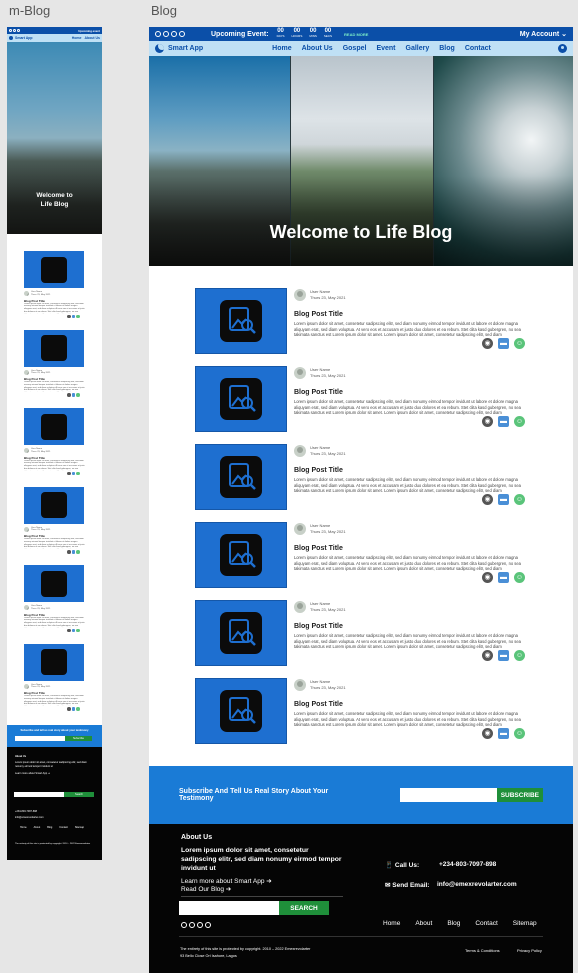 This screenshot has height=973, width=578. What do you see at coordinates (447, 48) in the screenshot?
I see `nav-blog: Blog` at bounding box center [447, 48].